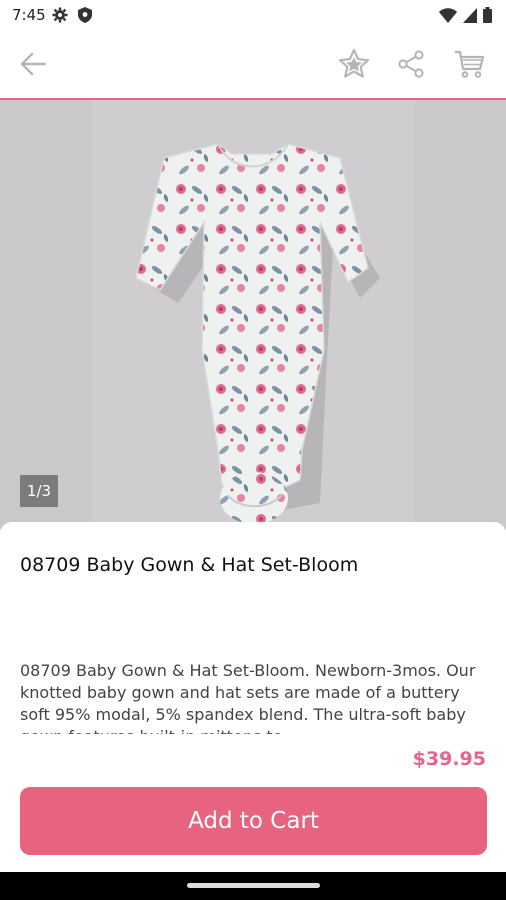 The height and width of the screenshot is (900, 506). What do you see at coordinates (253, 66) in the screenshot?
I see `top-toolbar` at bounding box center [253, 66].